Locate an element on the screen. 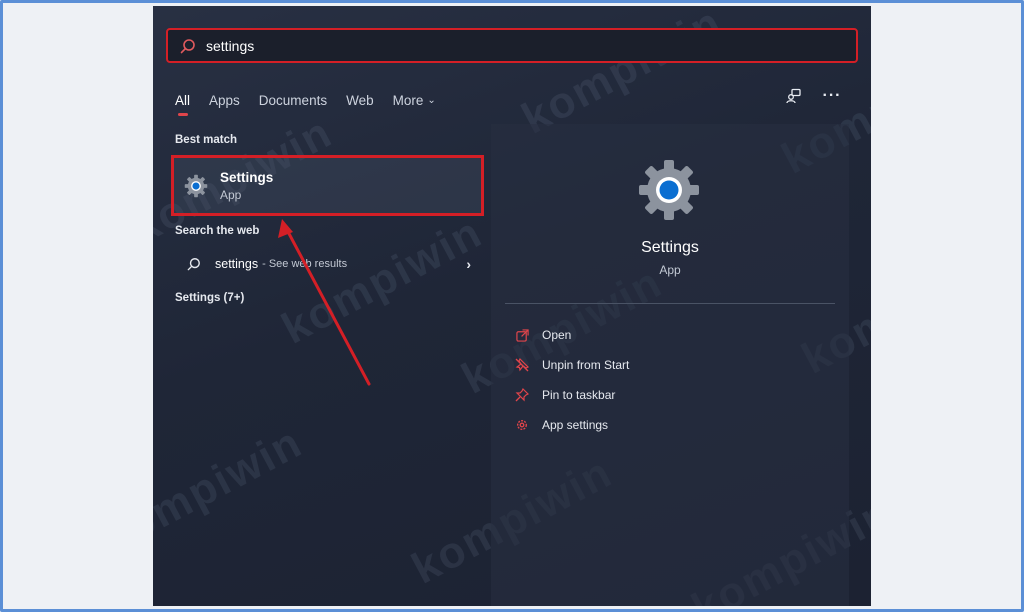 The width and height of the screenshot is (1024, 612). account-switch-icon is located at coordinates (794, 96).